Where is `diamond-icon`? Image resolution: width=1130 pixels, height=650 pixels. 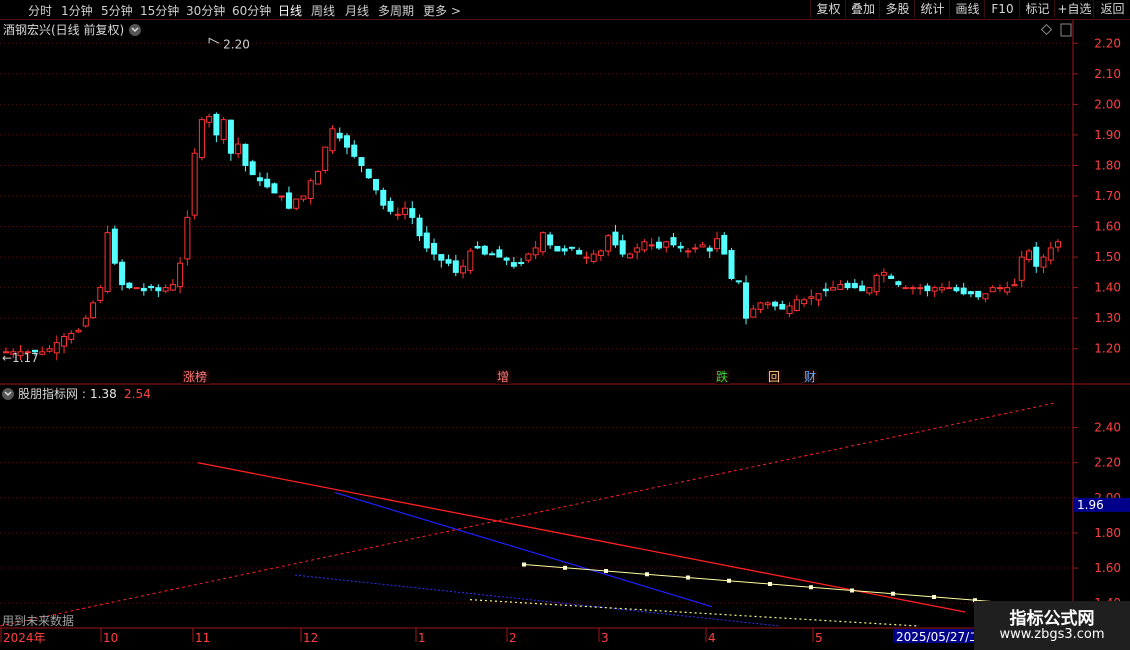 diamond-icon is located at coordinates (1046, 29).